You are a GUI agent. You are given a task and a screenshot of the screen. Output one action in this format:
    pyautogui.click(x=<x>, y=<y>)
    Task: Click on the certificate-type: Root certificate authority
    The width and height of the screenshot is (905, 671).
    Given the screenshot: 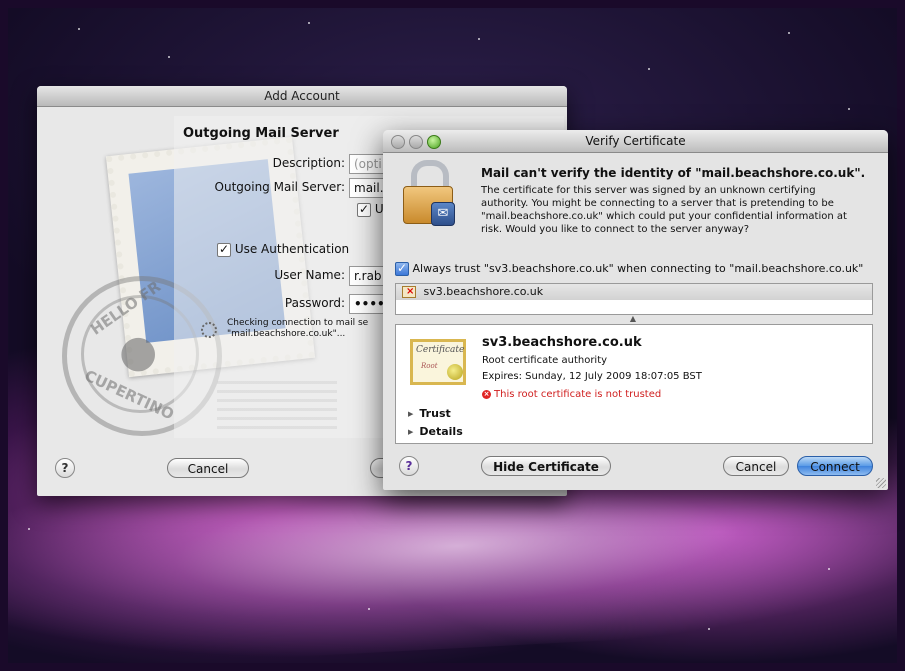 What is the action you would take?
    pyautogui.click(x=545, y=360)
    